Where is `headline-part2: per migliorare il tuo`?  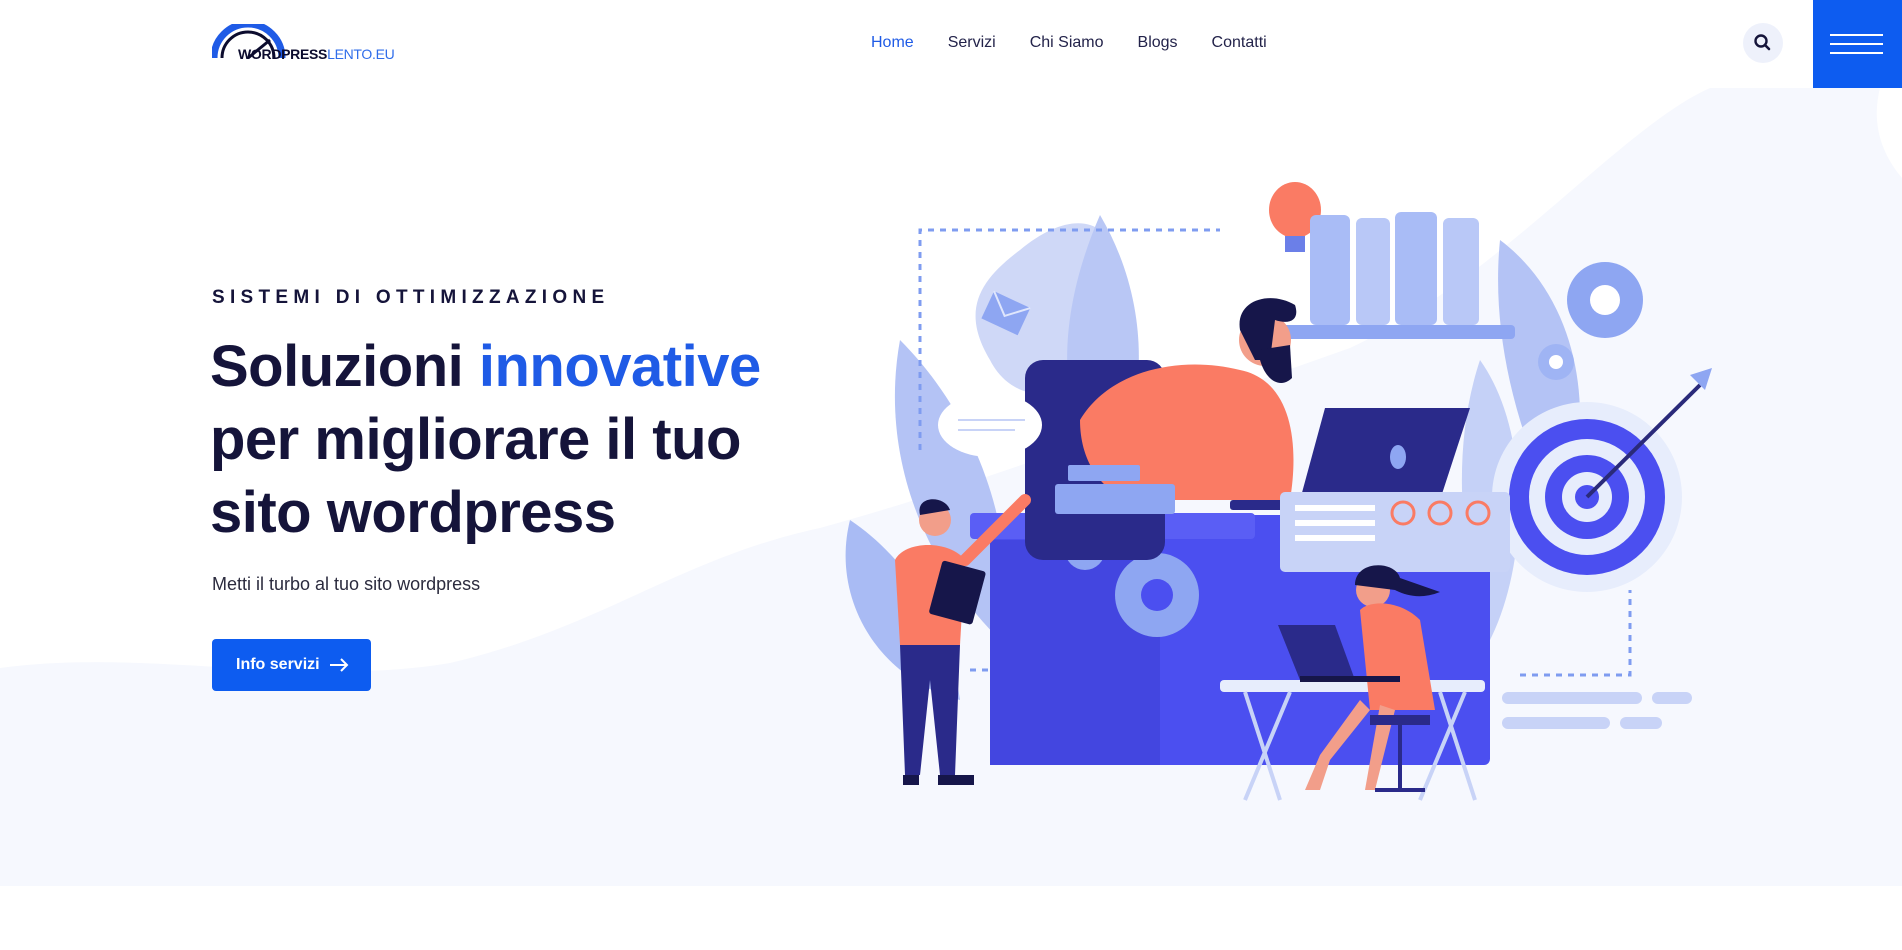 headline-part2: per migliorare il tuo is located at coordinates (475, 439).